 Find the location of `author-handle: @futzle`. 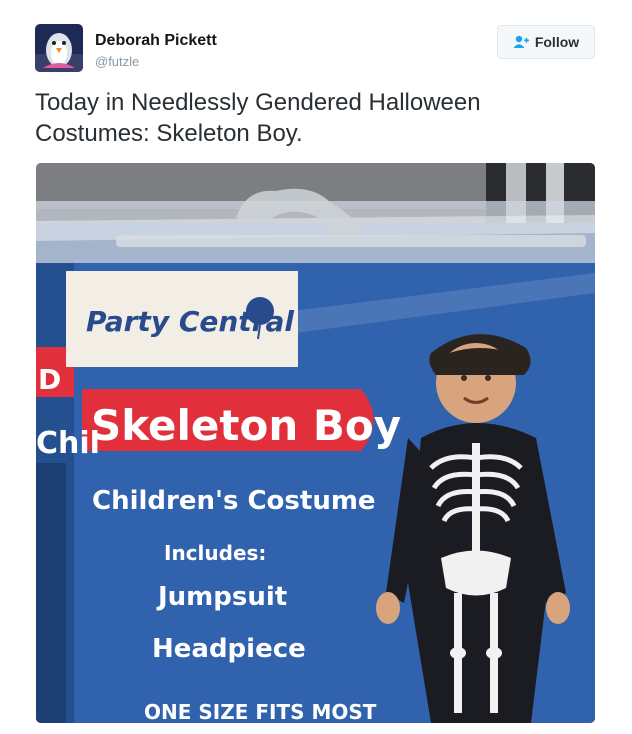

author-handle: @futzle is located at coordinates (117, 61).